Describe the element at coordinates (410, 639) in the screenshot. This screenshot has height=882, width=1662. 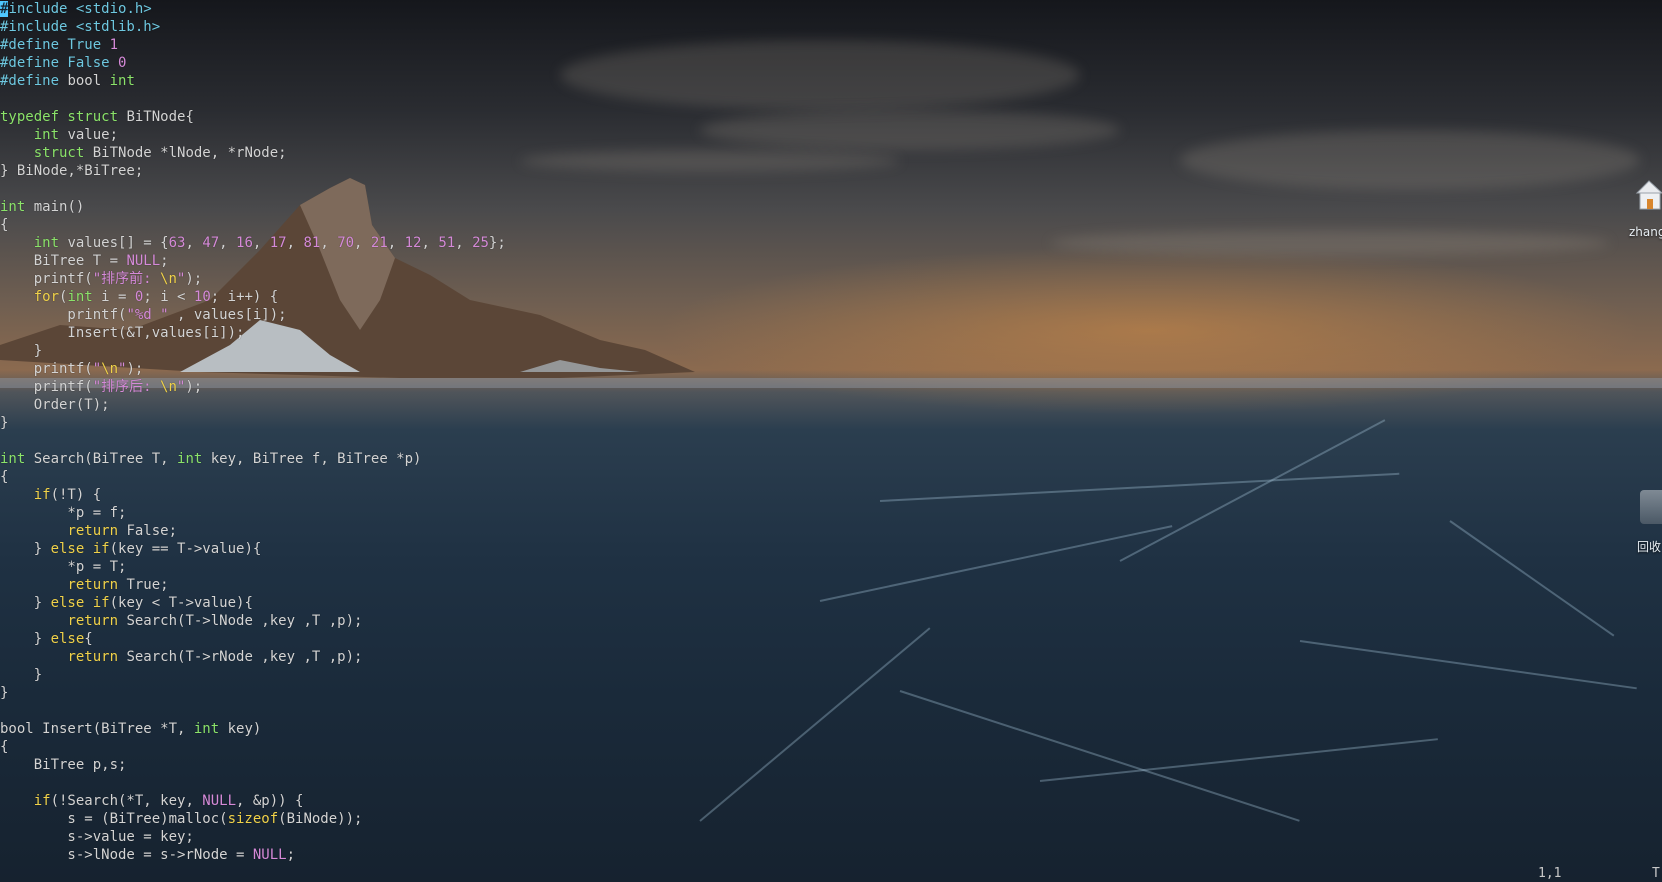
I see `code-line: } else{` at that location.